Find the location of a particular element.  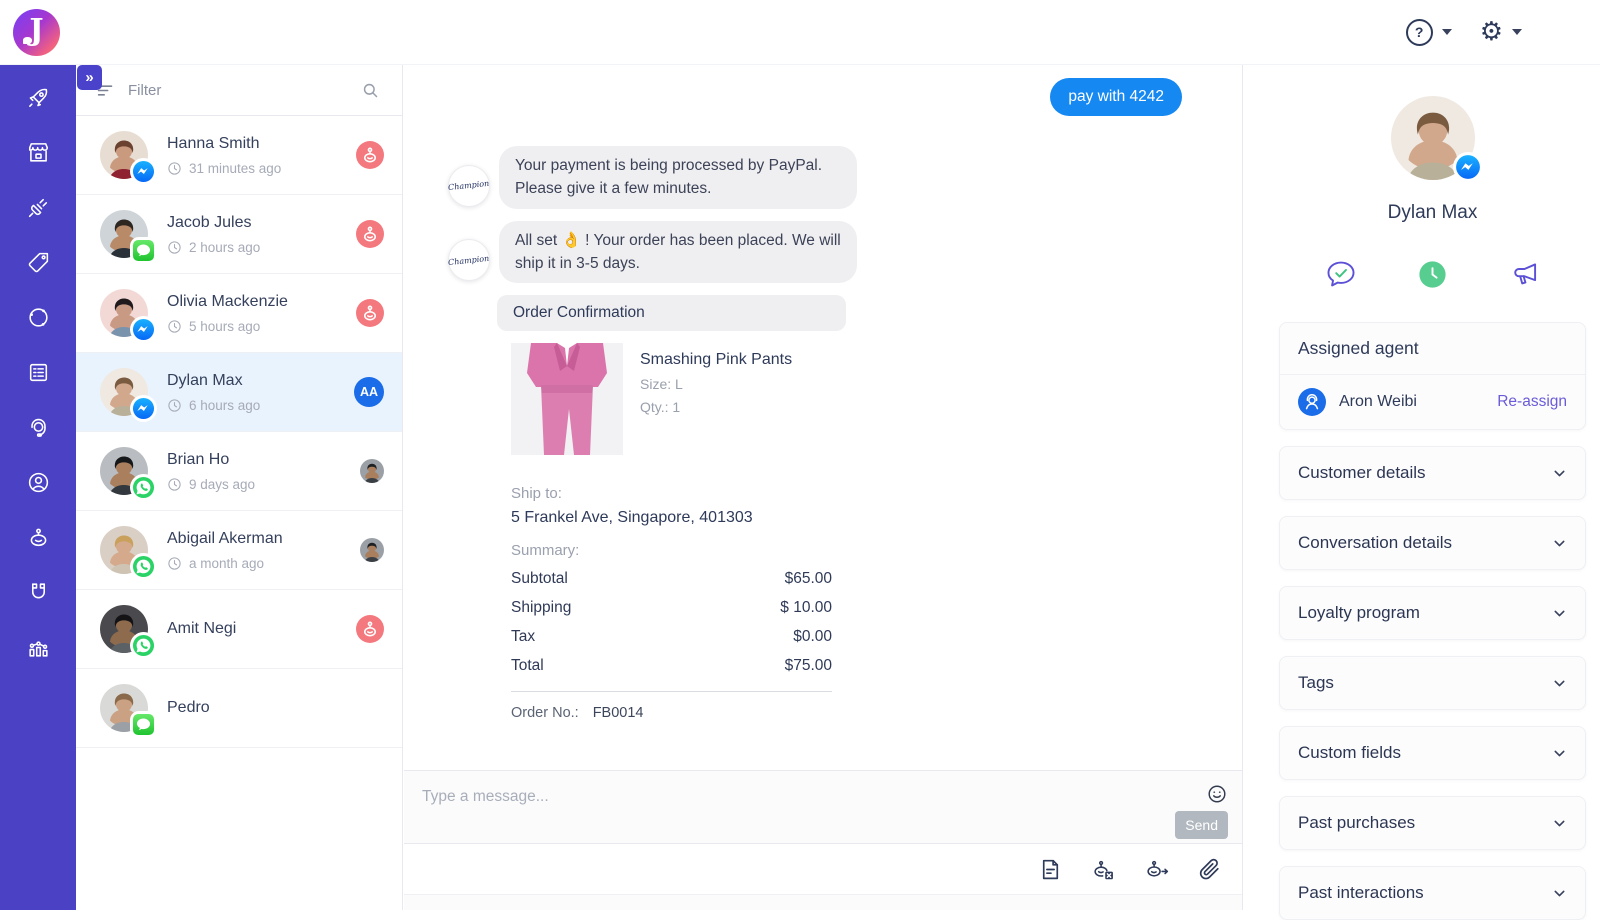

summary-row: Shipping $ 10.00 is located at coordinates (671, 607).